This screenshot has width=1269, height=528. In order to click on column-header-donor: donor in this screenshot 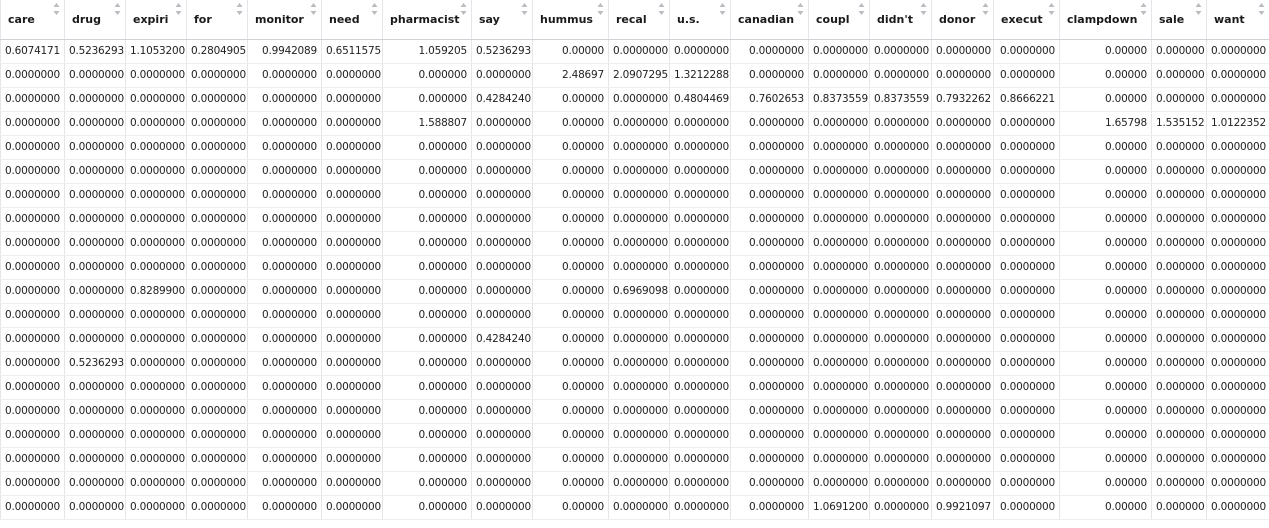, I will do `click(962, 20)`.